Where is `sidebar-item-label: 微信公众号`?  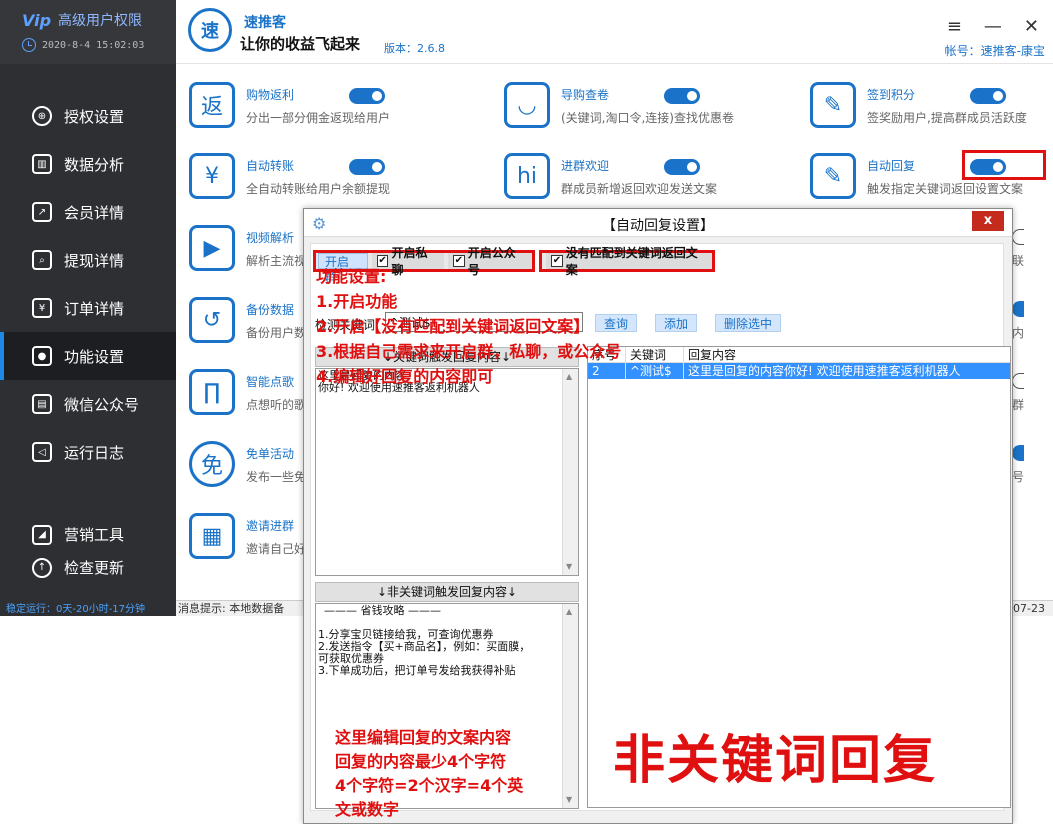
sidebar-item-label: 微信公众号 is located at coordinates (102, 404).